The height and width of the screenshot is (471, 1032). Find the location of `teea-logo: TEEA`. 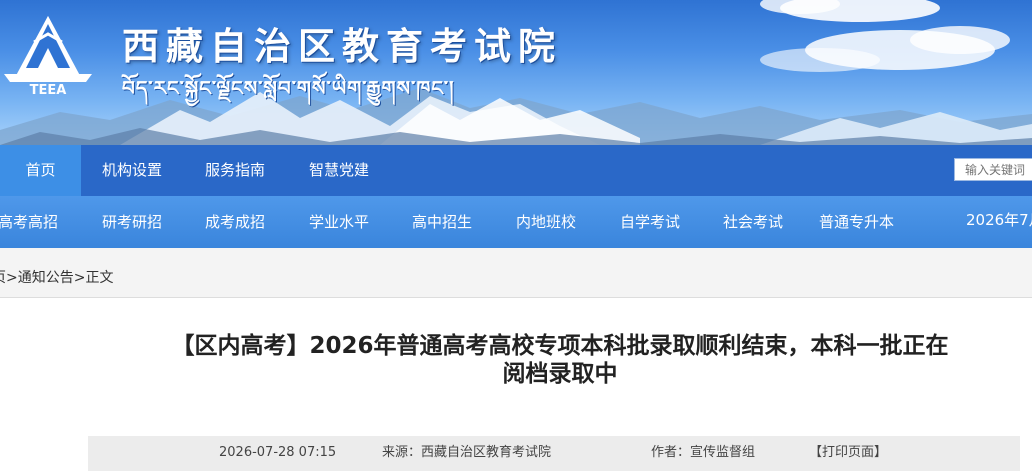

teea-logo: TEEA is located at coordinates (50, 57).